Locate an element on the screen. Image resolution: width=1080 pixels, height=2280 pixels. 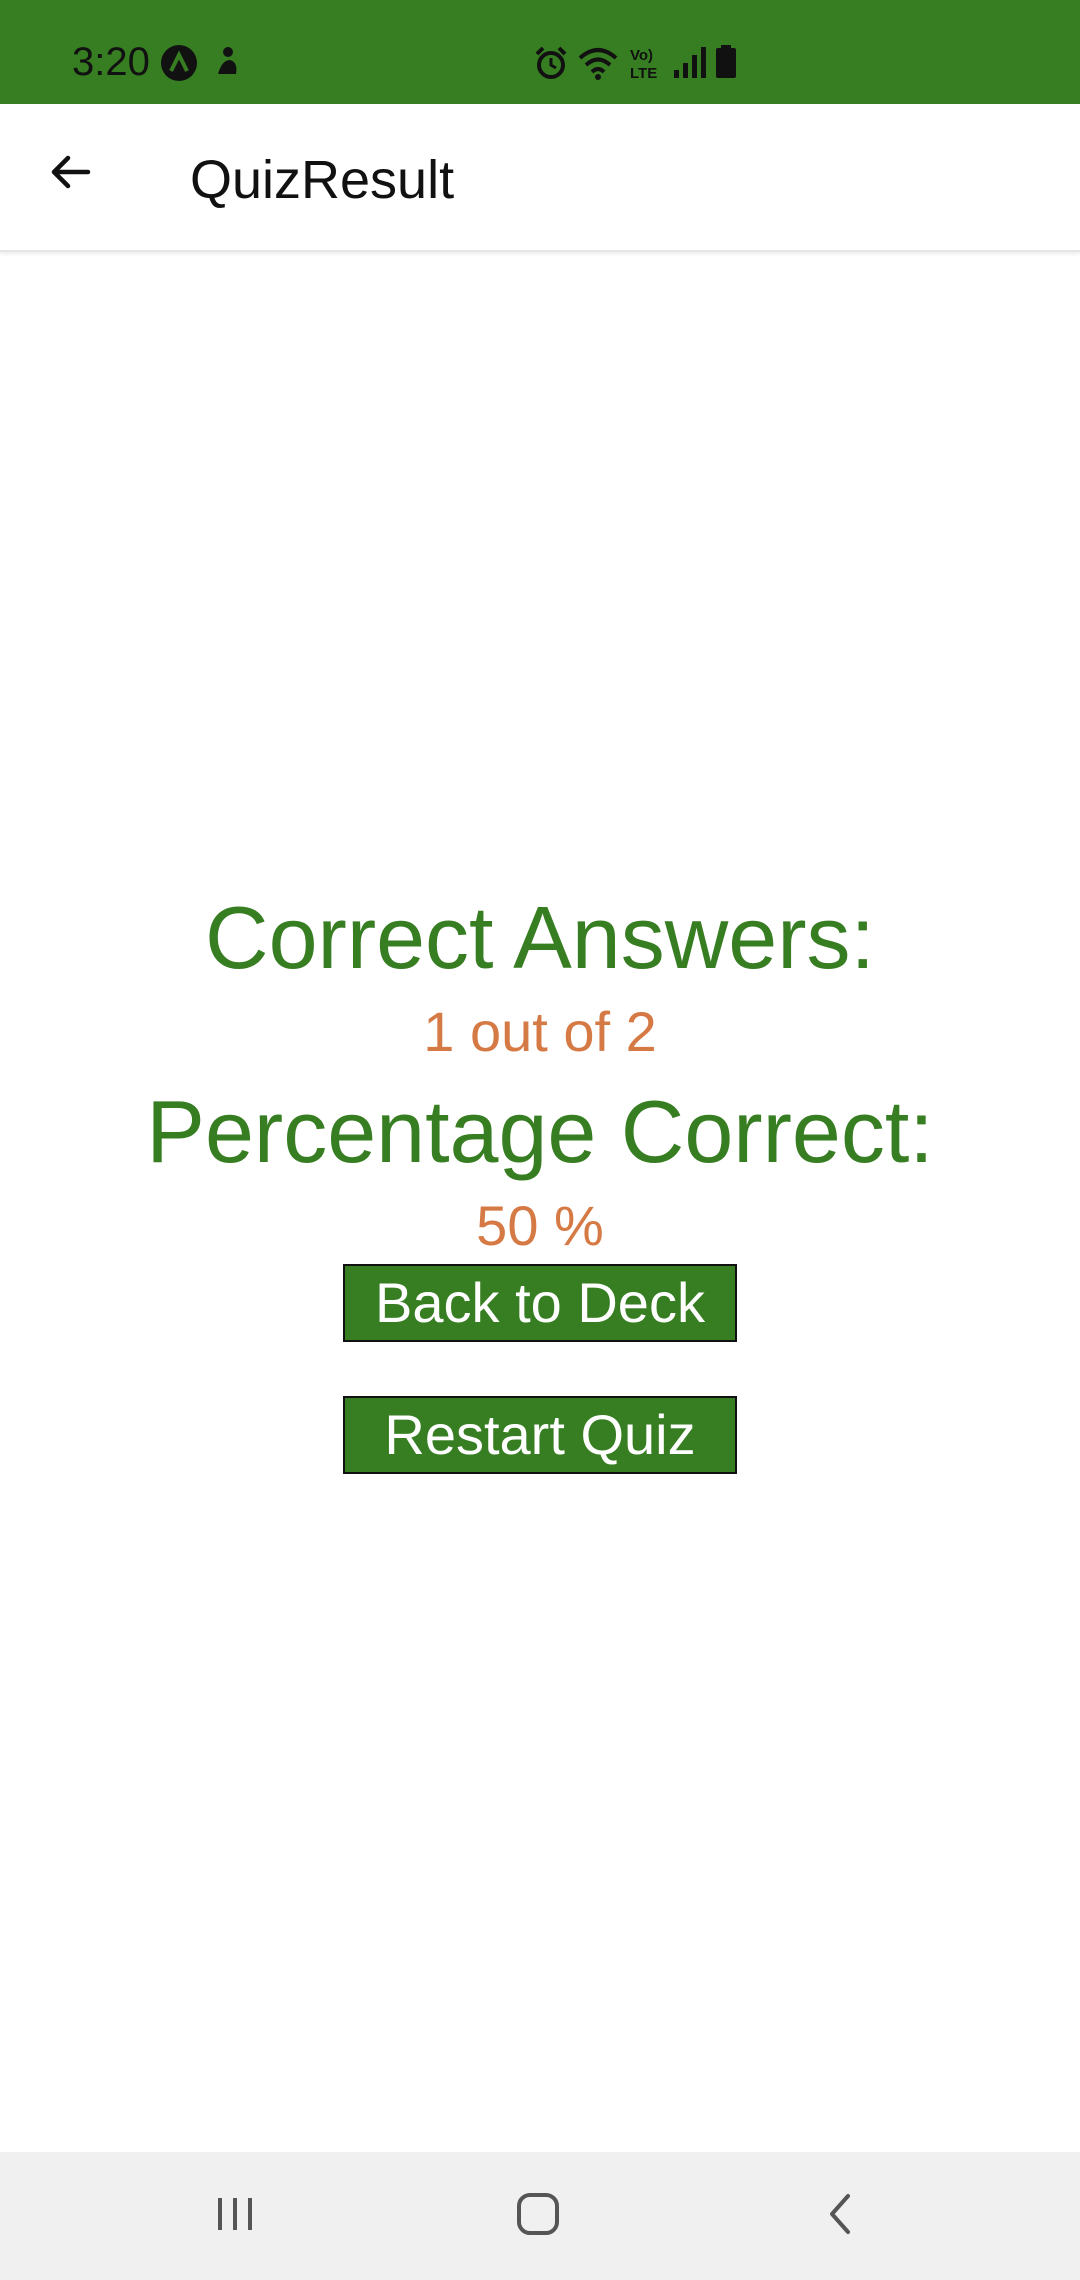
svg-text: LTE is located at coordinates (643, 73).